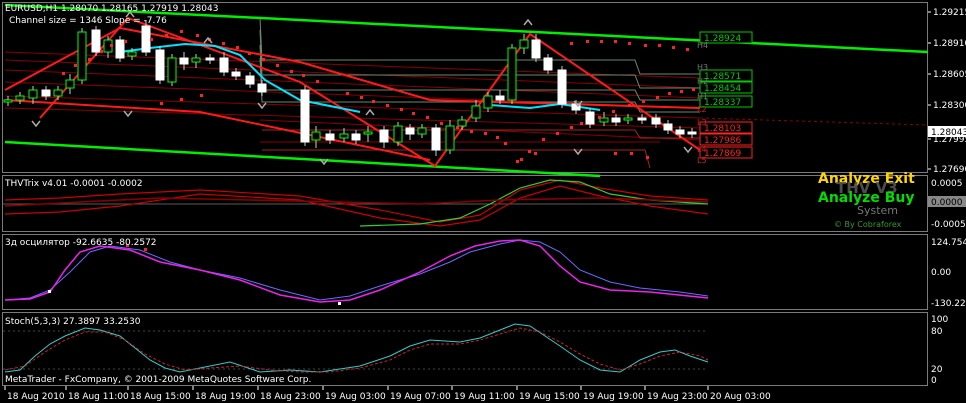  Describe the element at coordinates (355, 397) in the screenshot. I see `time-label: 19 Aug 03:00` at that location.